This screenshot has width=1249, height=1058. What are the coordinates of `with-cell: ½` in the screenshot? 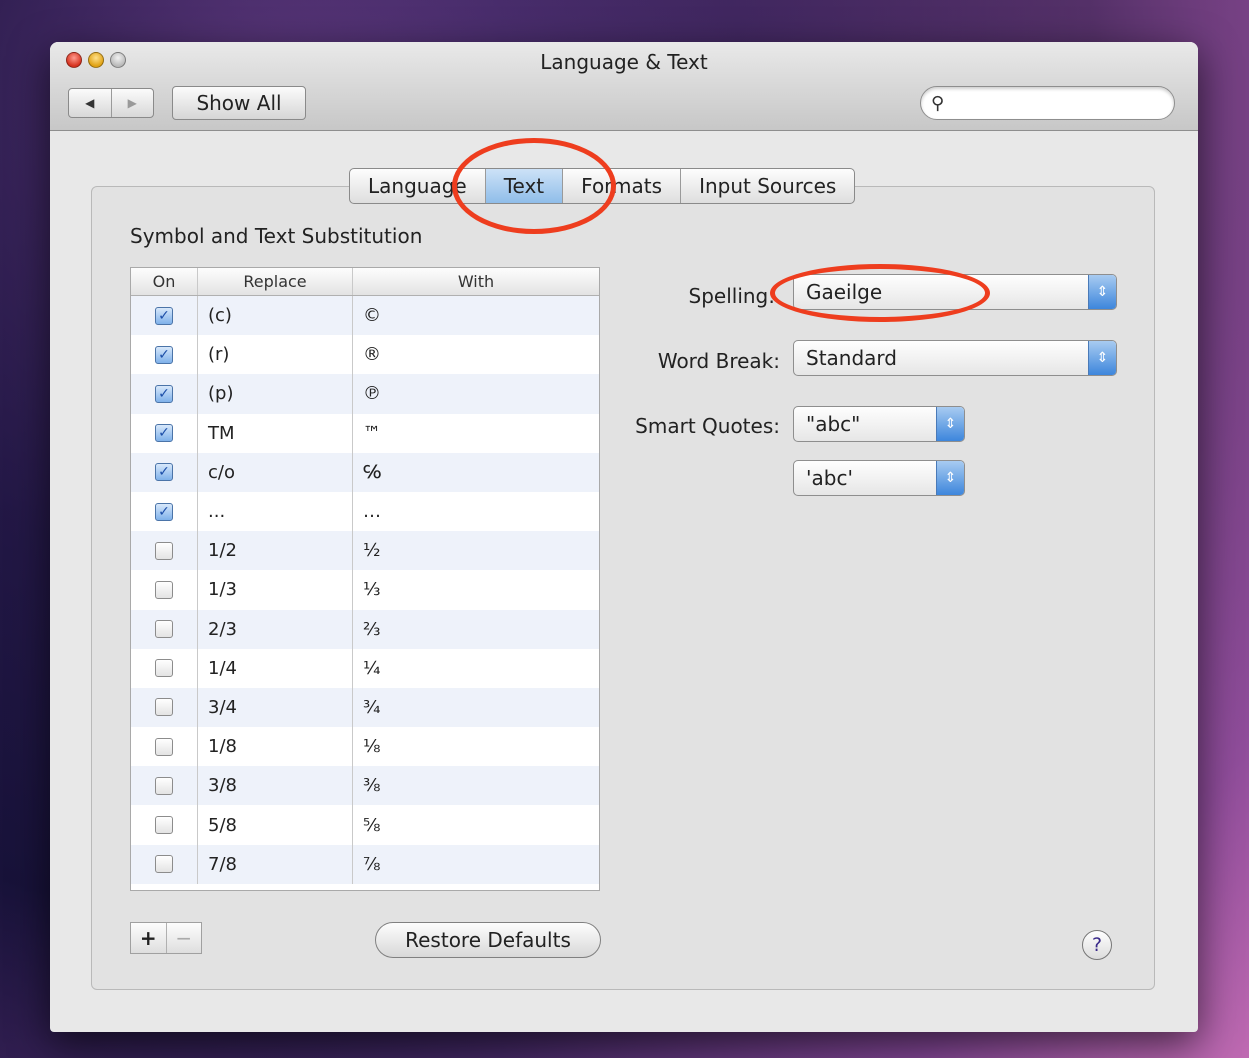 It's located at (476, 550).